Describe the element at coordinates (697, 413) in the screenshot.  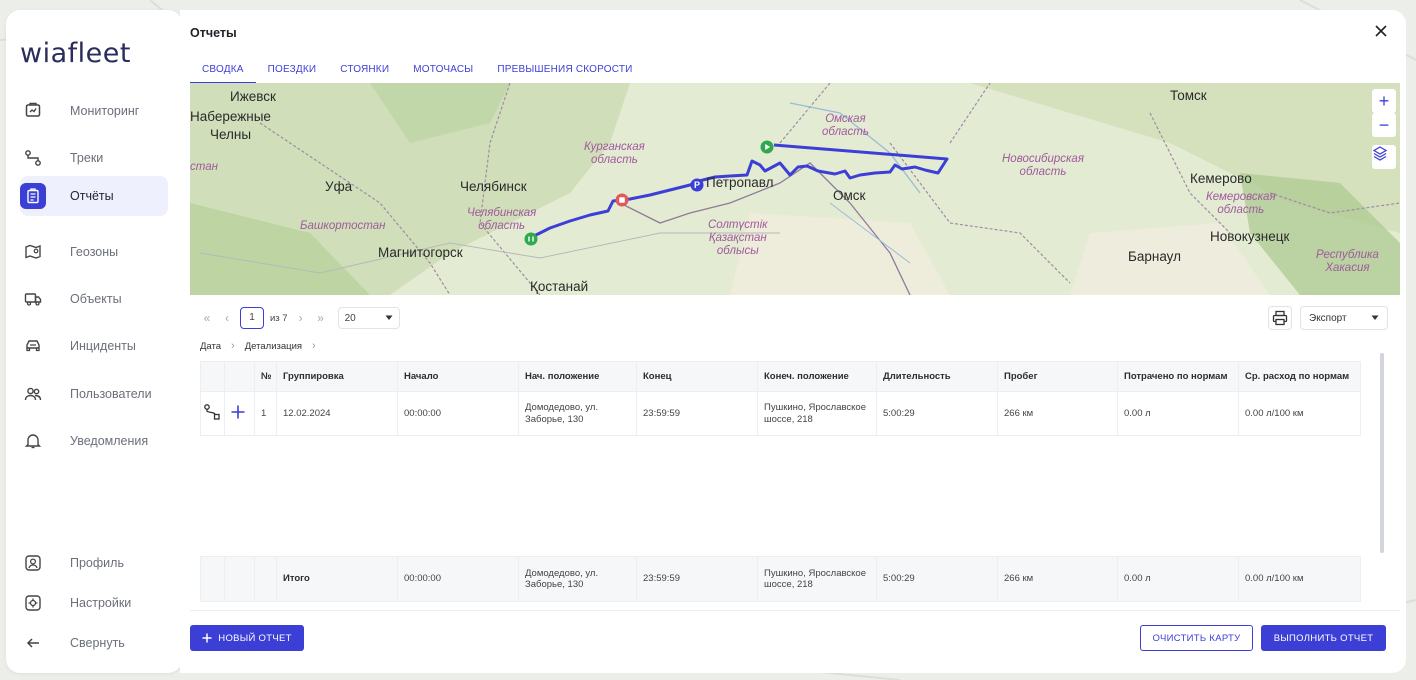
I see `row-end: 23:59:59` at that location.